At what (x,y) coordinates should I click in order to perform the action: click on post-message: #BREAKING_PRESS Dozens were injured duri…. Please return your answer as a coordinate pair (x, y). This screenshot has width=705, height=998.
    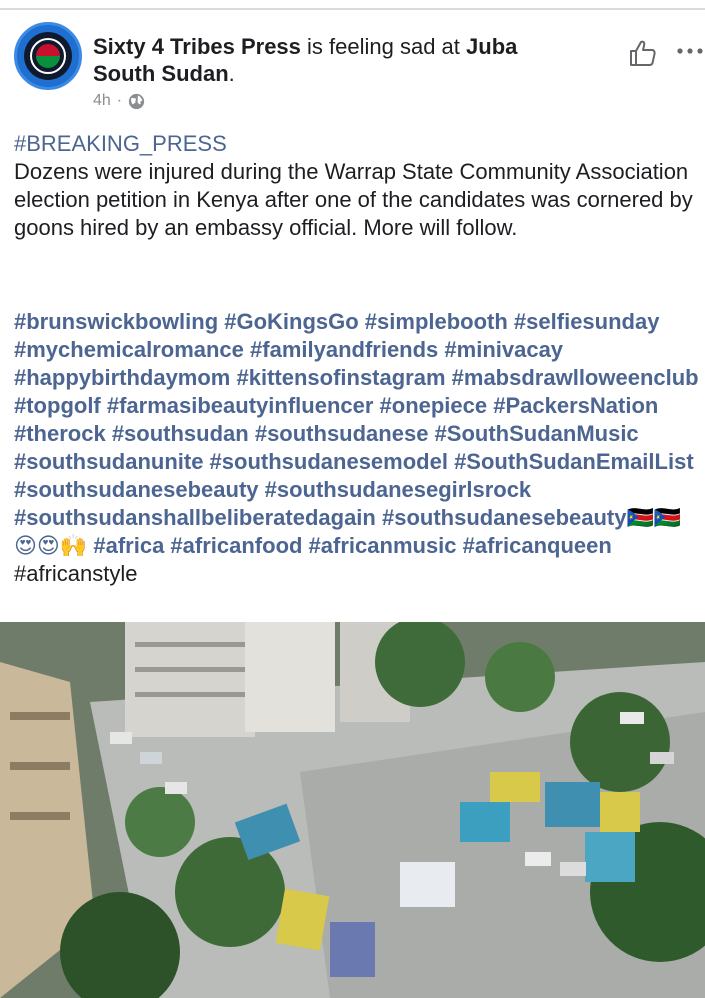
    Looking at the image, I should click on (356, 186).